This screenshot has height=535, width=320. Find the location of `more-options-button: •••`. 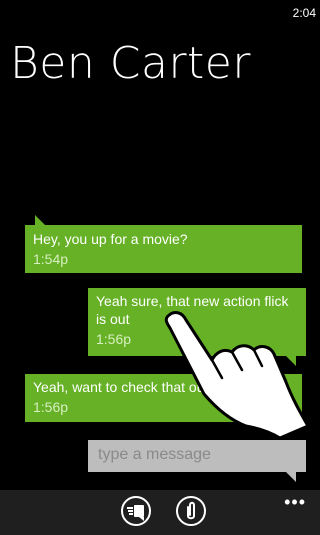

more-options-button: ••• is located at coordinates (295, 502).